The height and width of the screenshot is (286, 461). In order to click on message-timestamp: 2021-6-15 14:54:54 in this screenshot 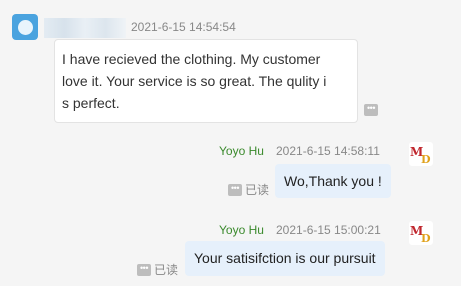, I will do `click(183, 27)`.